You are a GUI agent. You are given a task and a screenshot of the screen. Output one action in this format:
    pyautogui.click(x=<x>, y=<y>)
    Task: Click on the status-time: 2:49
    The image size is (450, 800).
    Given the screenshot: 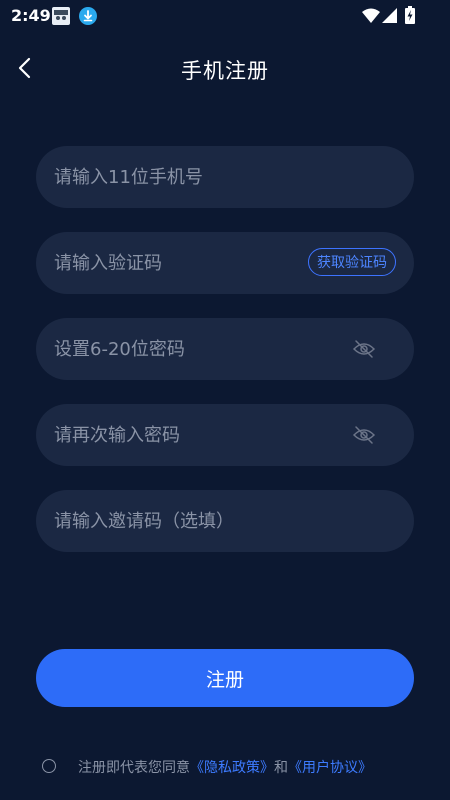 What is the action you would take?
    pyautogui.click(x=31, y=15)
    